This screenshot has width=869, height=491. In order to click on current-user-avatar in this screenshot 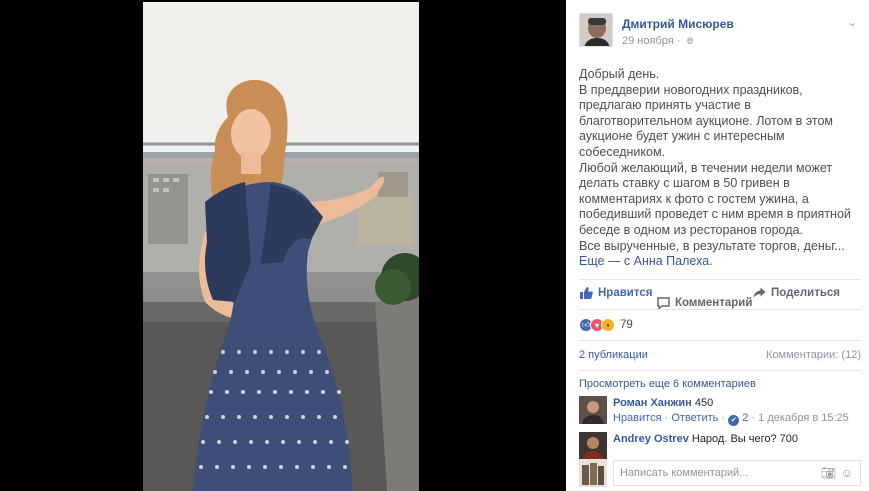, I will do `click(593, 473)`.